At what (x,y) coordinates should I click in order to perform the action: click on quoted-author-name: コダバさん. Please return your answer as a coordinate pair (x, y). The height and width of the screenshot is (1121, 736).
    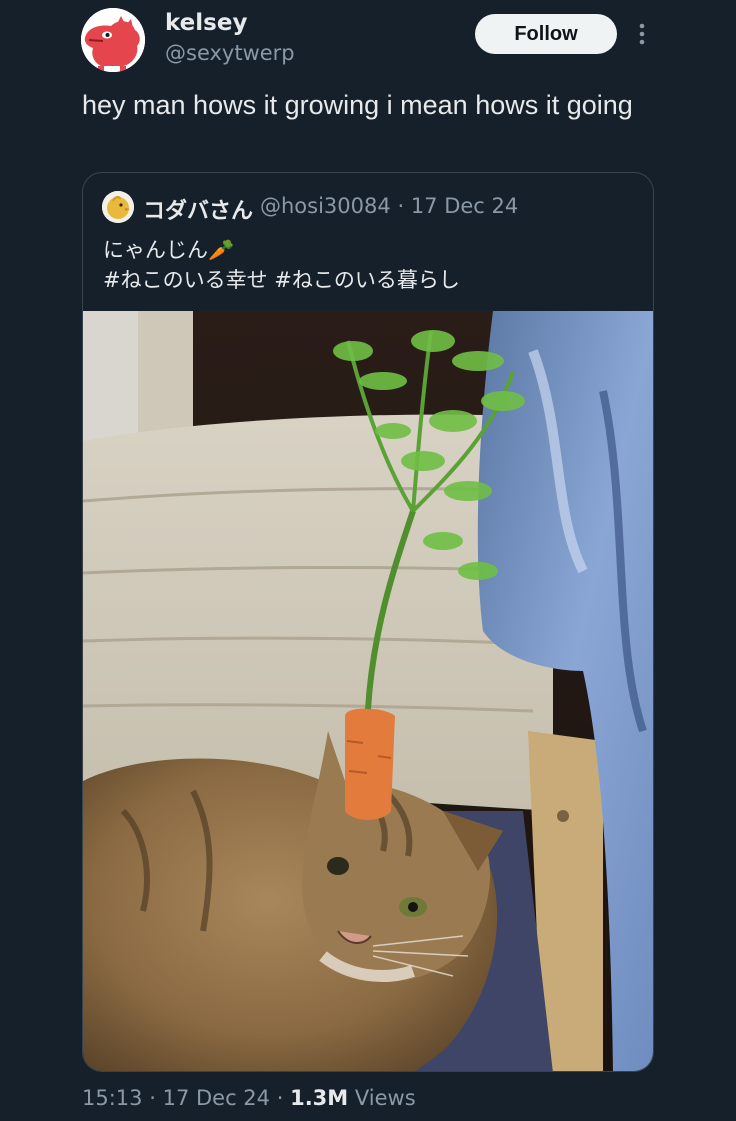
    Looking at the image, I should click on (198, 209).